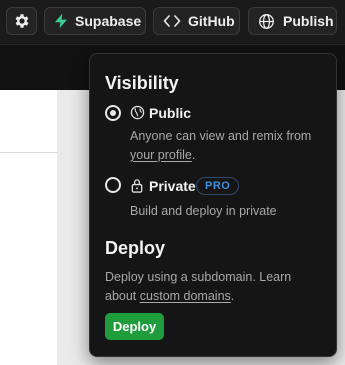  I want to click on github-button: GitHub, so click(196, 21).